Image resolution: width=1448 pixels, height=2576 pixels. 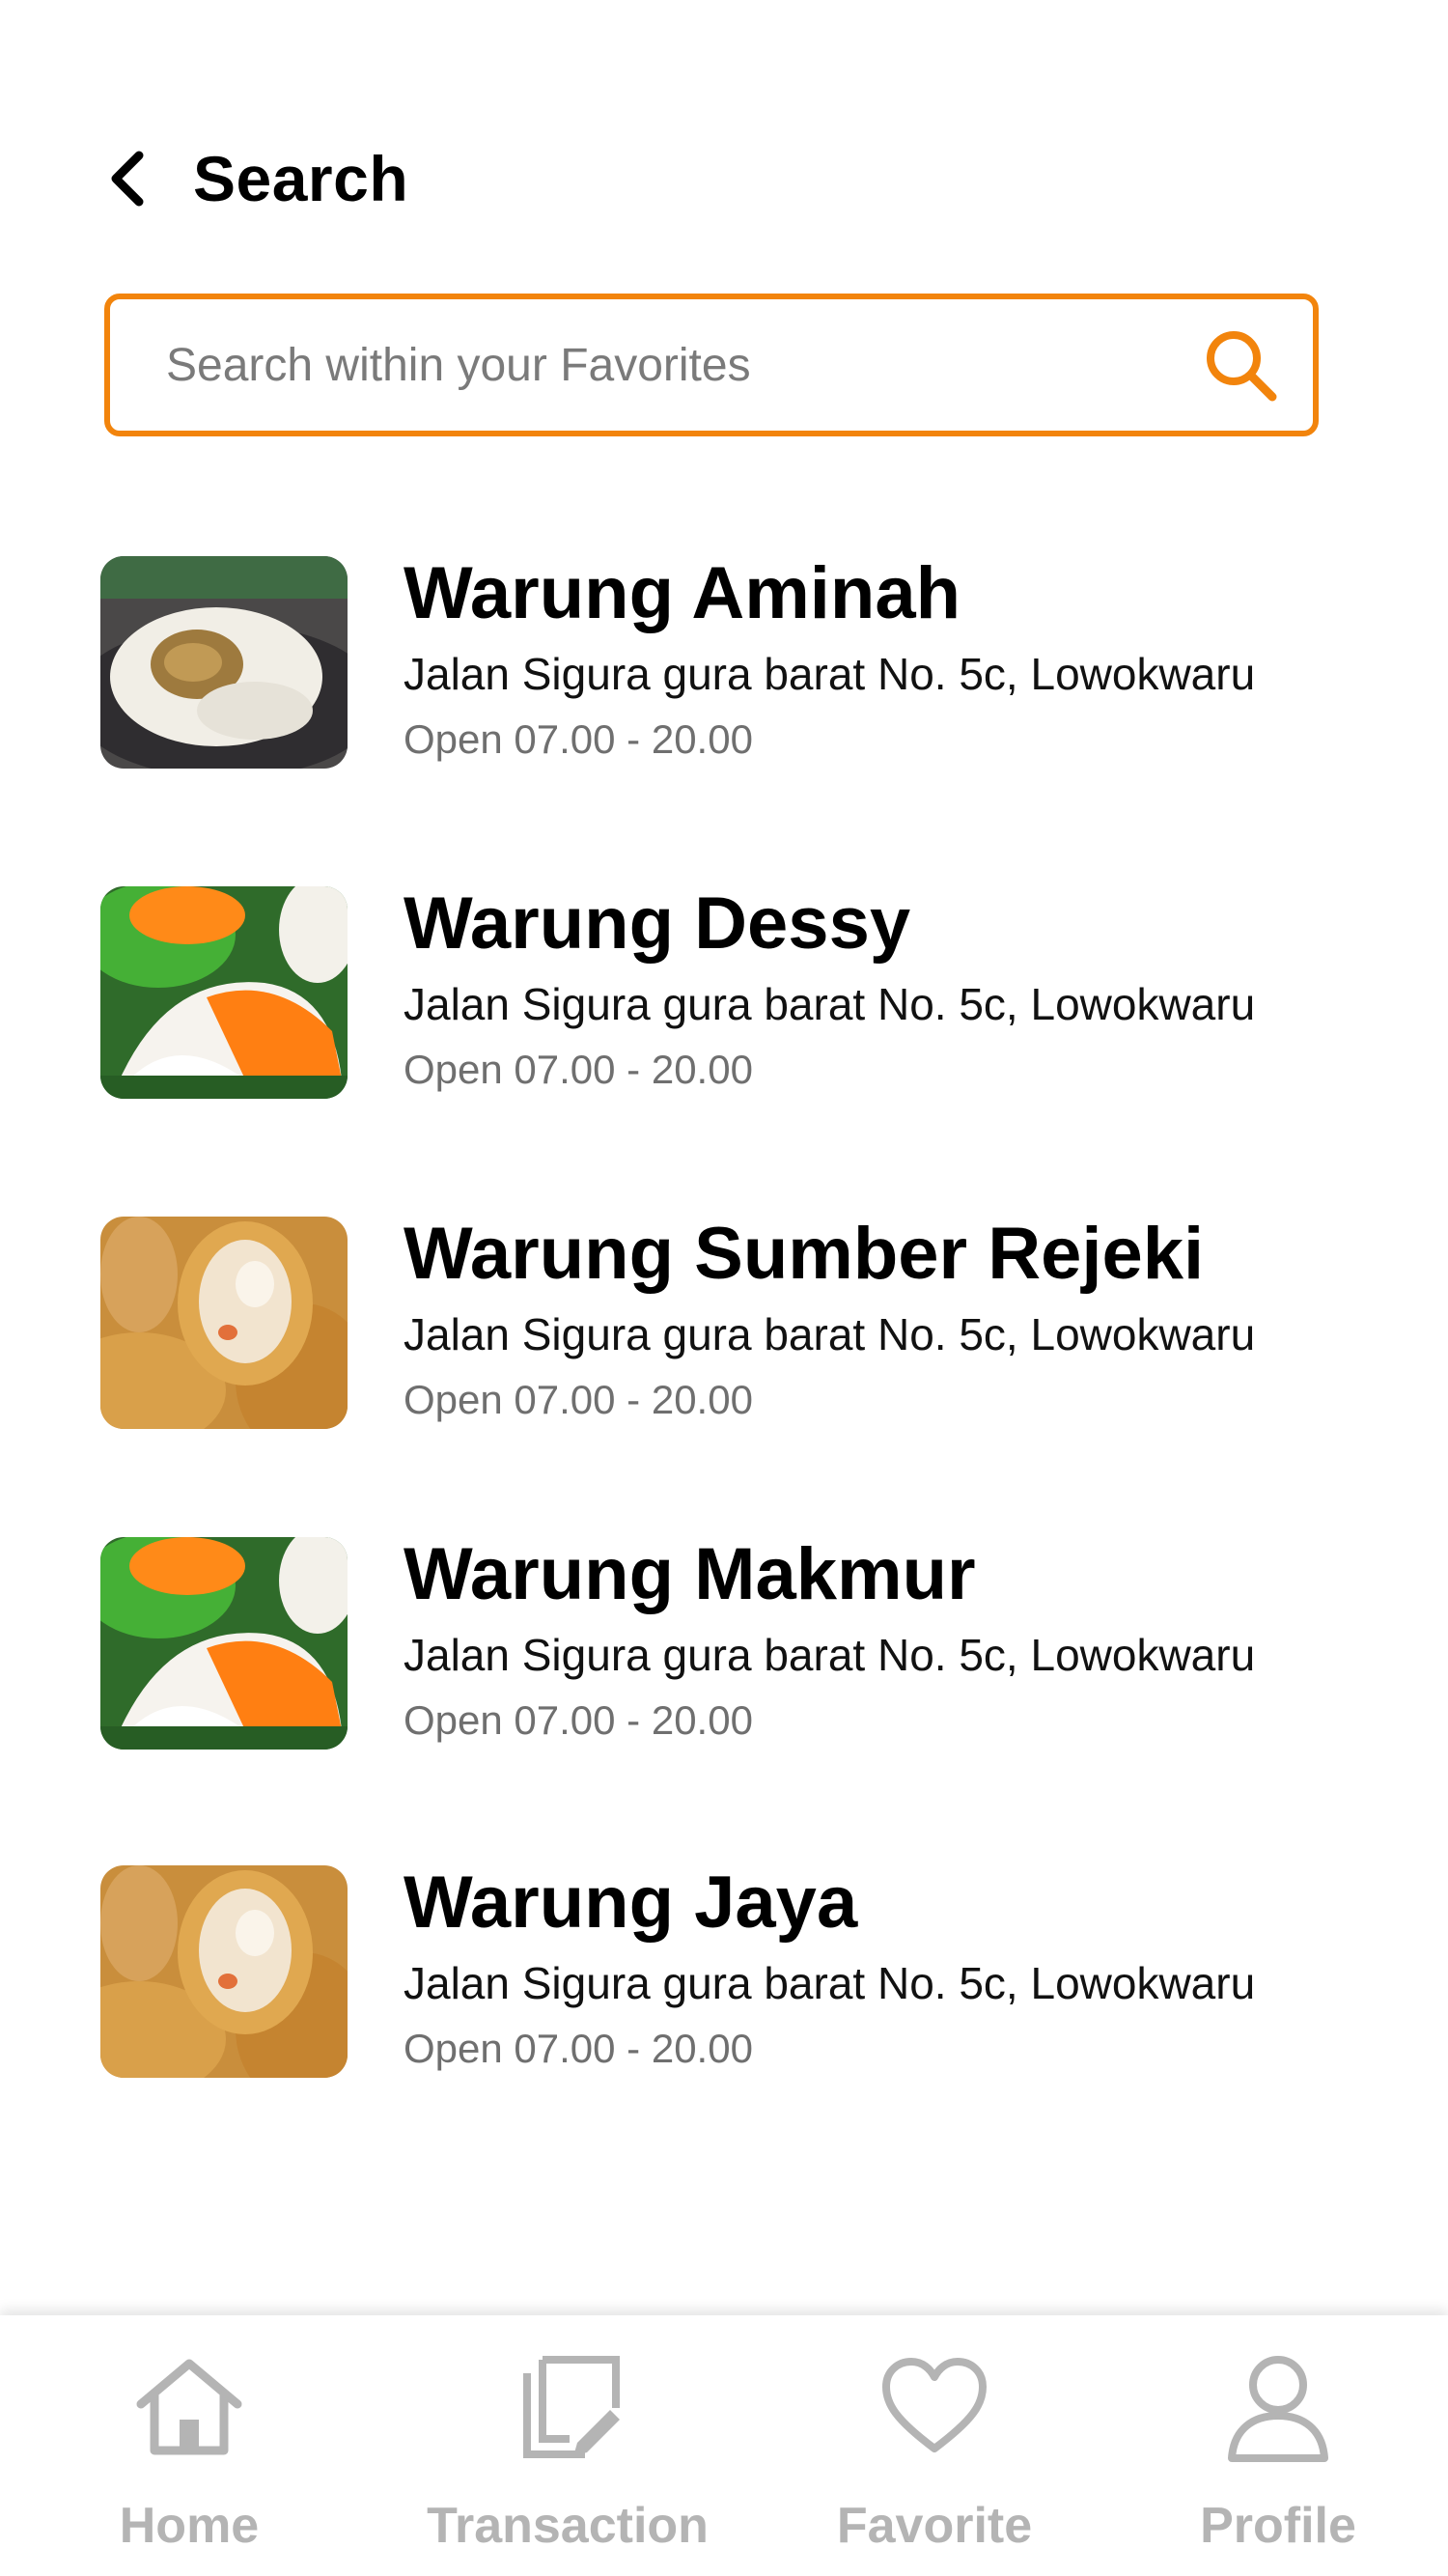 What do you see at coordinates (682, 365) in the screenshot?
I see `search-input` at bounding box center [682, 365].